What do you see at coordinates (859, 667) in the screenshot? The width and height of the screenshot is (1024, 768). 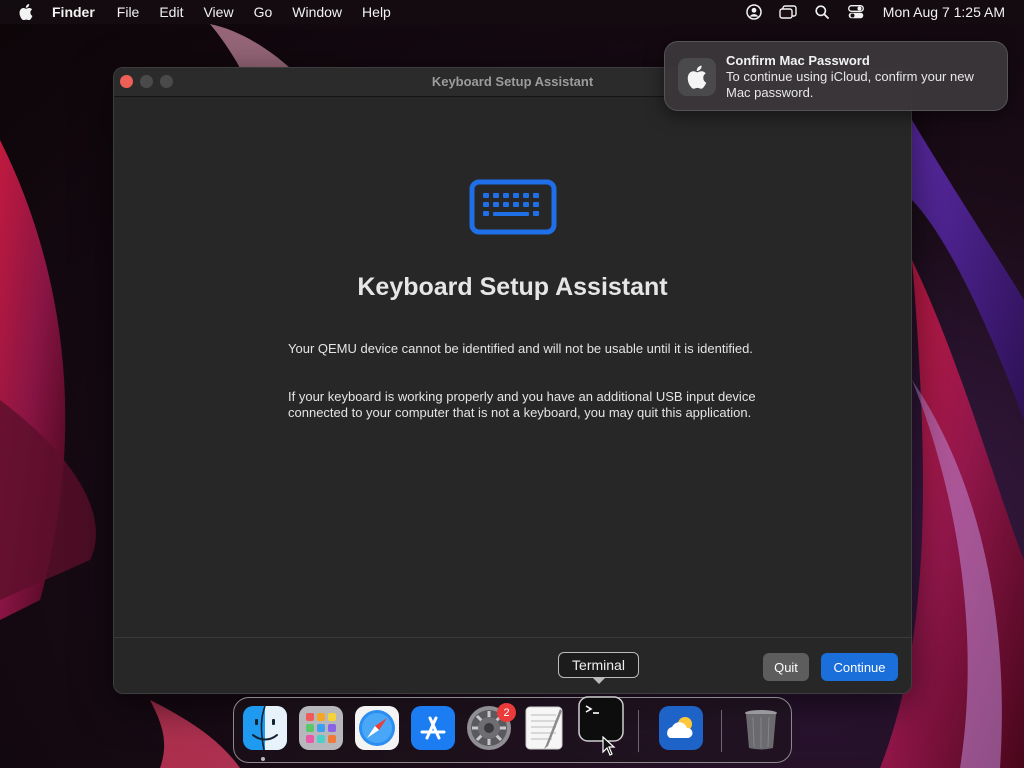 I see `continue-button: Continue` at bounding box center [859, 667].